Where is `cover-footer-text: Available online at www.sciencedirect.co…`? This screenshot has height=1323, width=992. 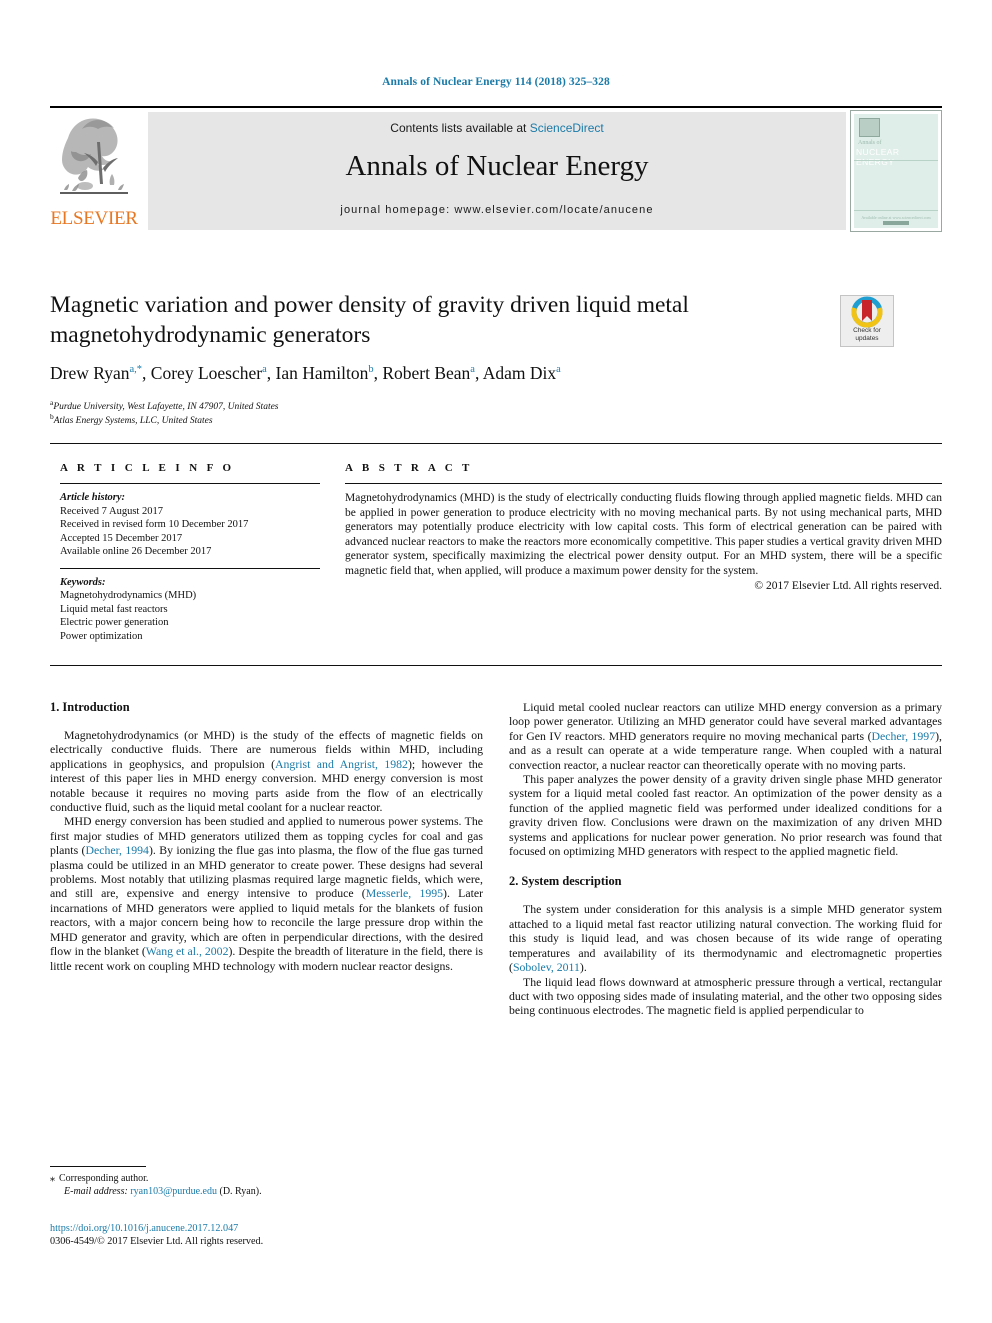 cover-footer-text: Available online at www.sciencedirect.co… is located at coordinates (896, 217).